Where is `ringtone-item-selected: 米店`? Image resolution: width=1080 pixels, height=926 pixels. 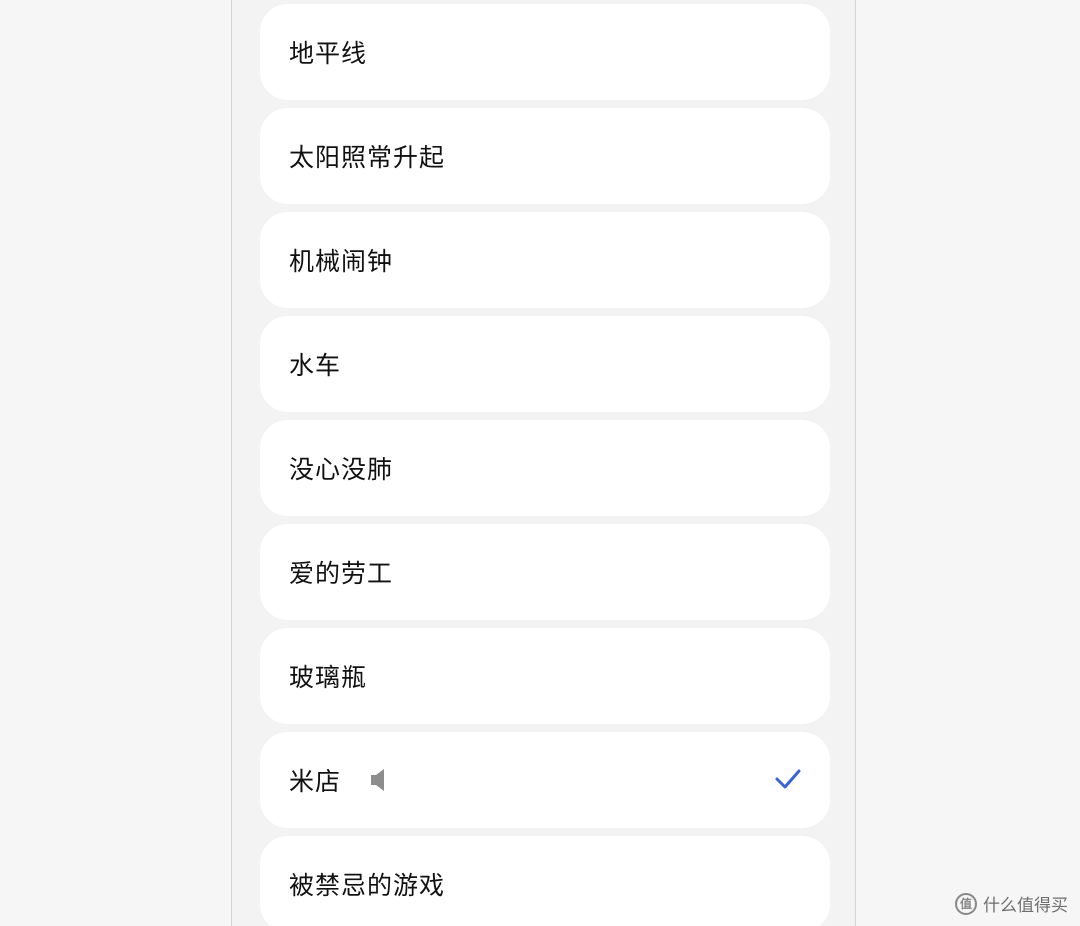 ringtone-item-selected: 米店 is located at coordinates (545, 780).